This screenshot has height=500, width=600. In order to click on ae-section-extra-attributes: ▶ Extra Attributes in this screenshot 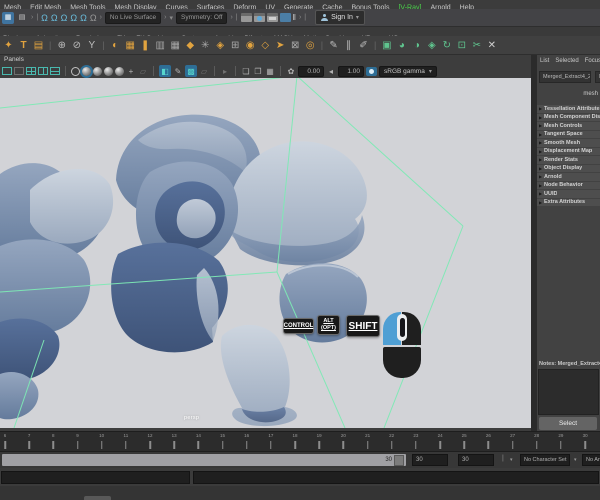, I will do `click(568, 202)`.